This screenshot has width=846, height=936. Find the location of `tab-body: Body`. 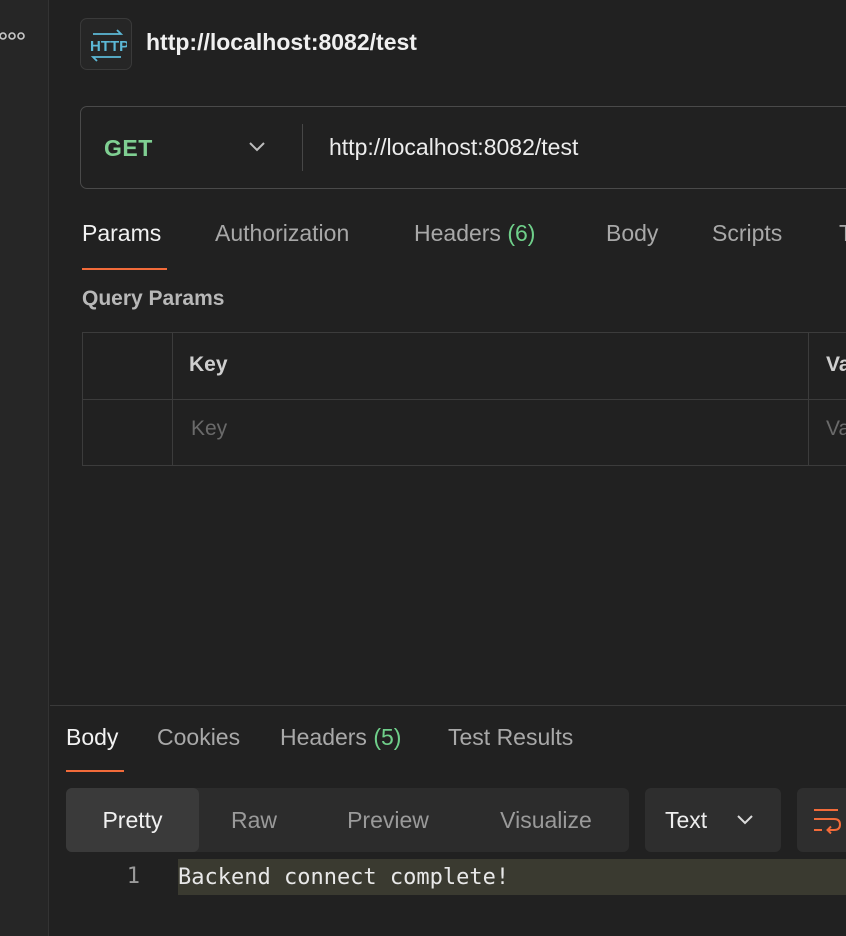

tab-body: Body is located at coordinates (632, 245).